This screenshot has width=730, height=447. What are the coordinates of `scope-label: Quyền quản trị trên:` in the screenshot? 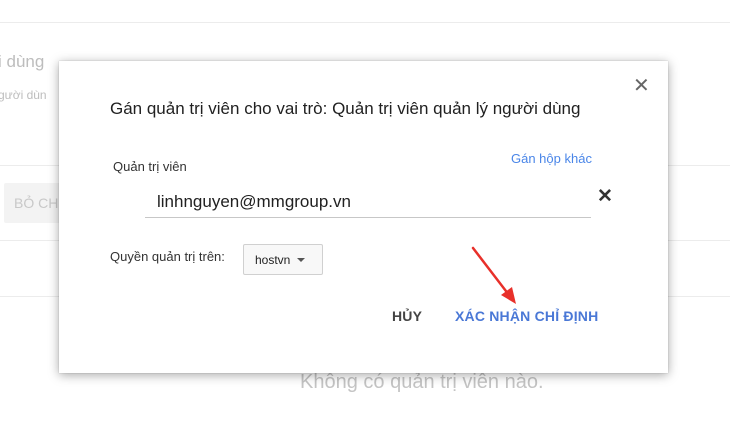 It's located at (167, 256).